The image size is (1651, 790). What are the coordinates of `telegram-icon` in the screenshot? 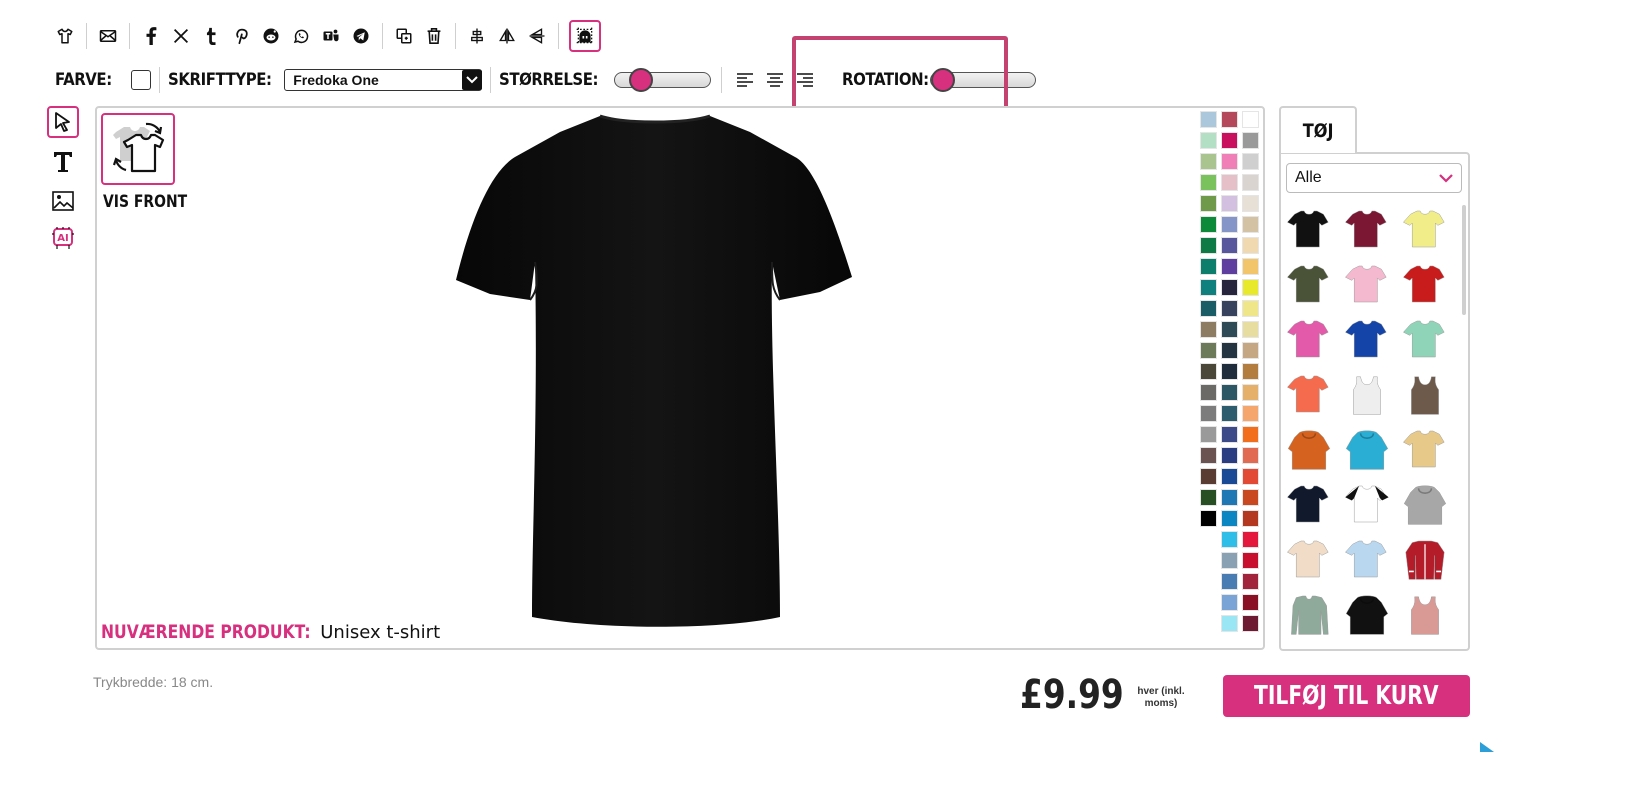 It's located at (361, 36).